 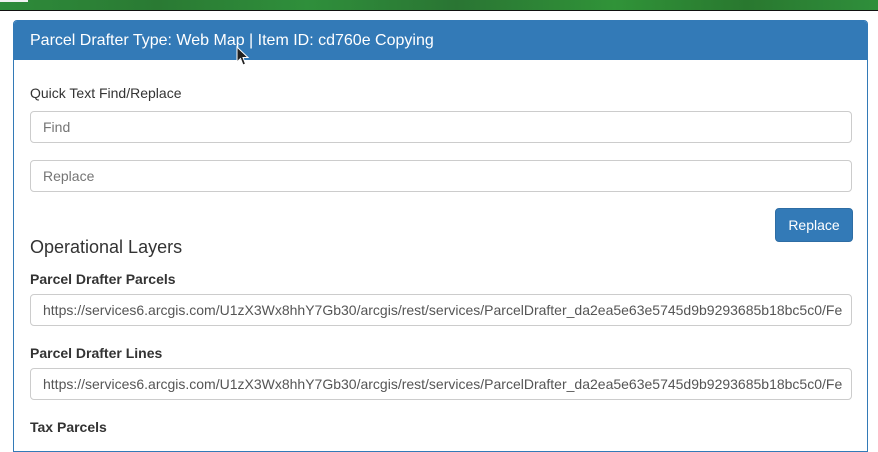 What do you see at coordinates (106, 247) in the screenshot?
I see `operational-layers-heading: Operational Layers` at bounding box center [106, 247].